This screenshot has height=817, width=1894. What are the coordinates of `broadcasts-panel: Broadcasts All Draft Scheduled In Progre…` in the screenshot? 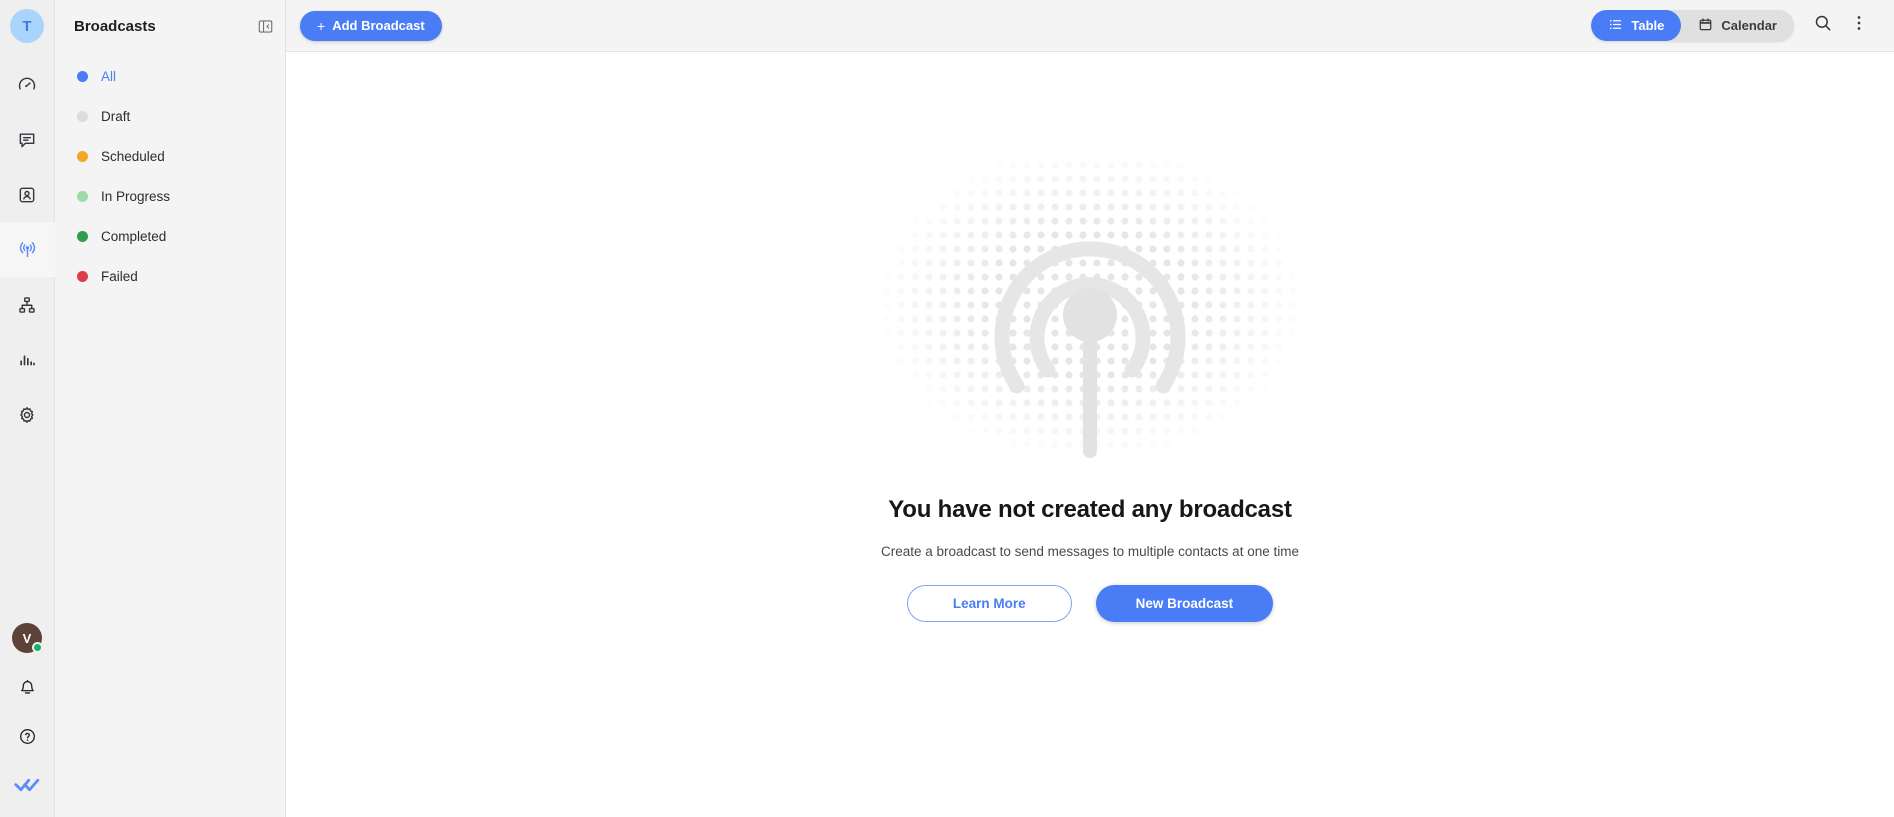 It's located at (170, 408).